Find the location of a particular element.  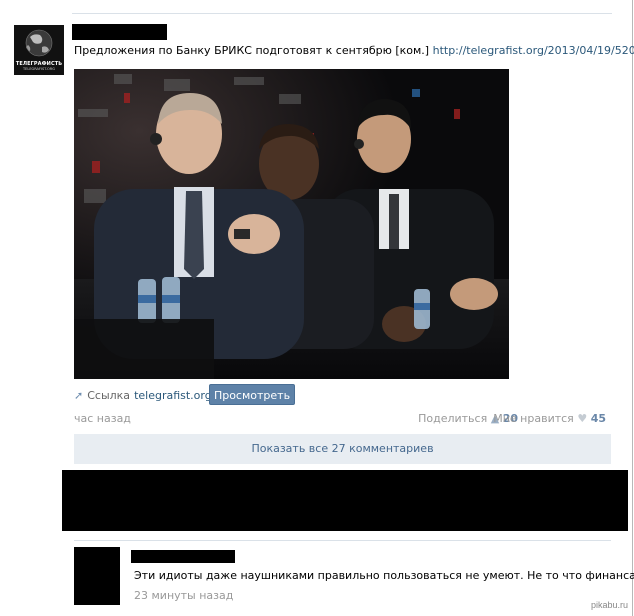

share-label: Поделиться is located at coordinates (453, 418).